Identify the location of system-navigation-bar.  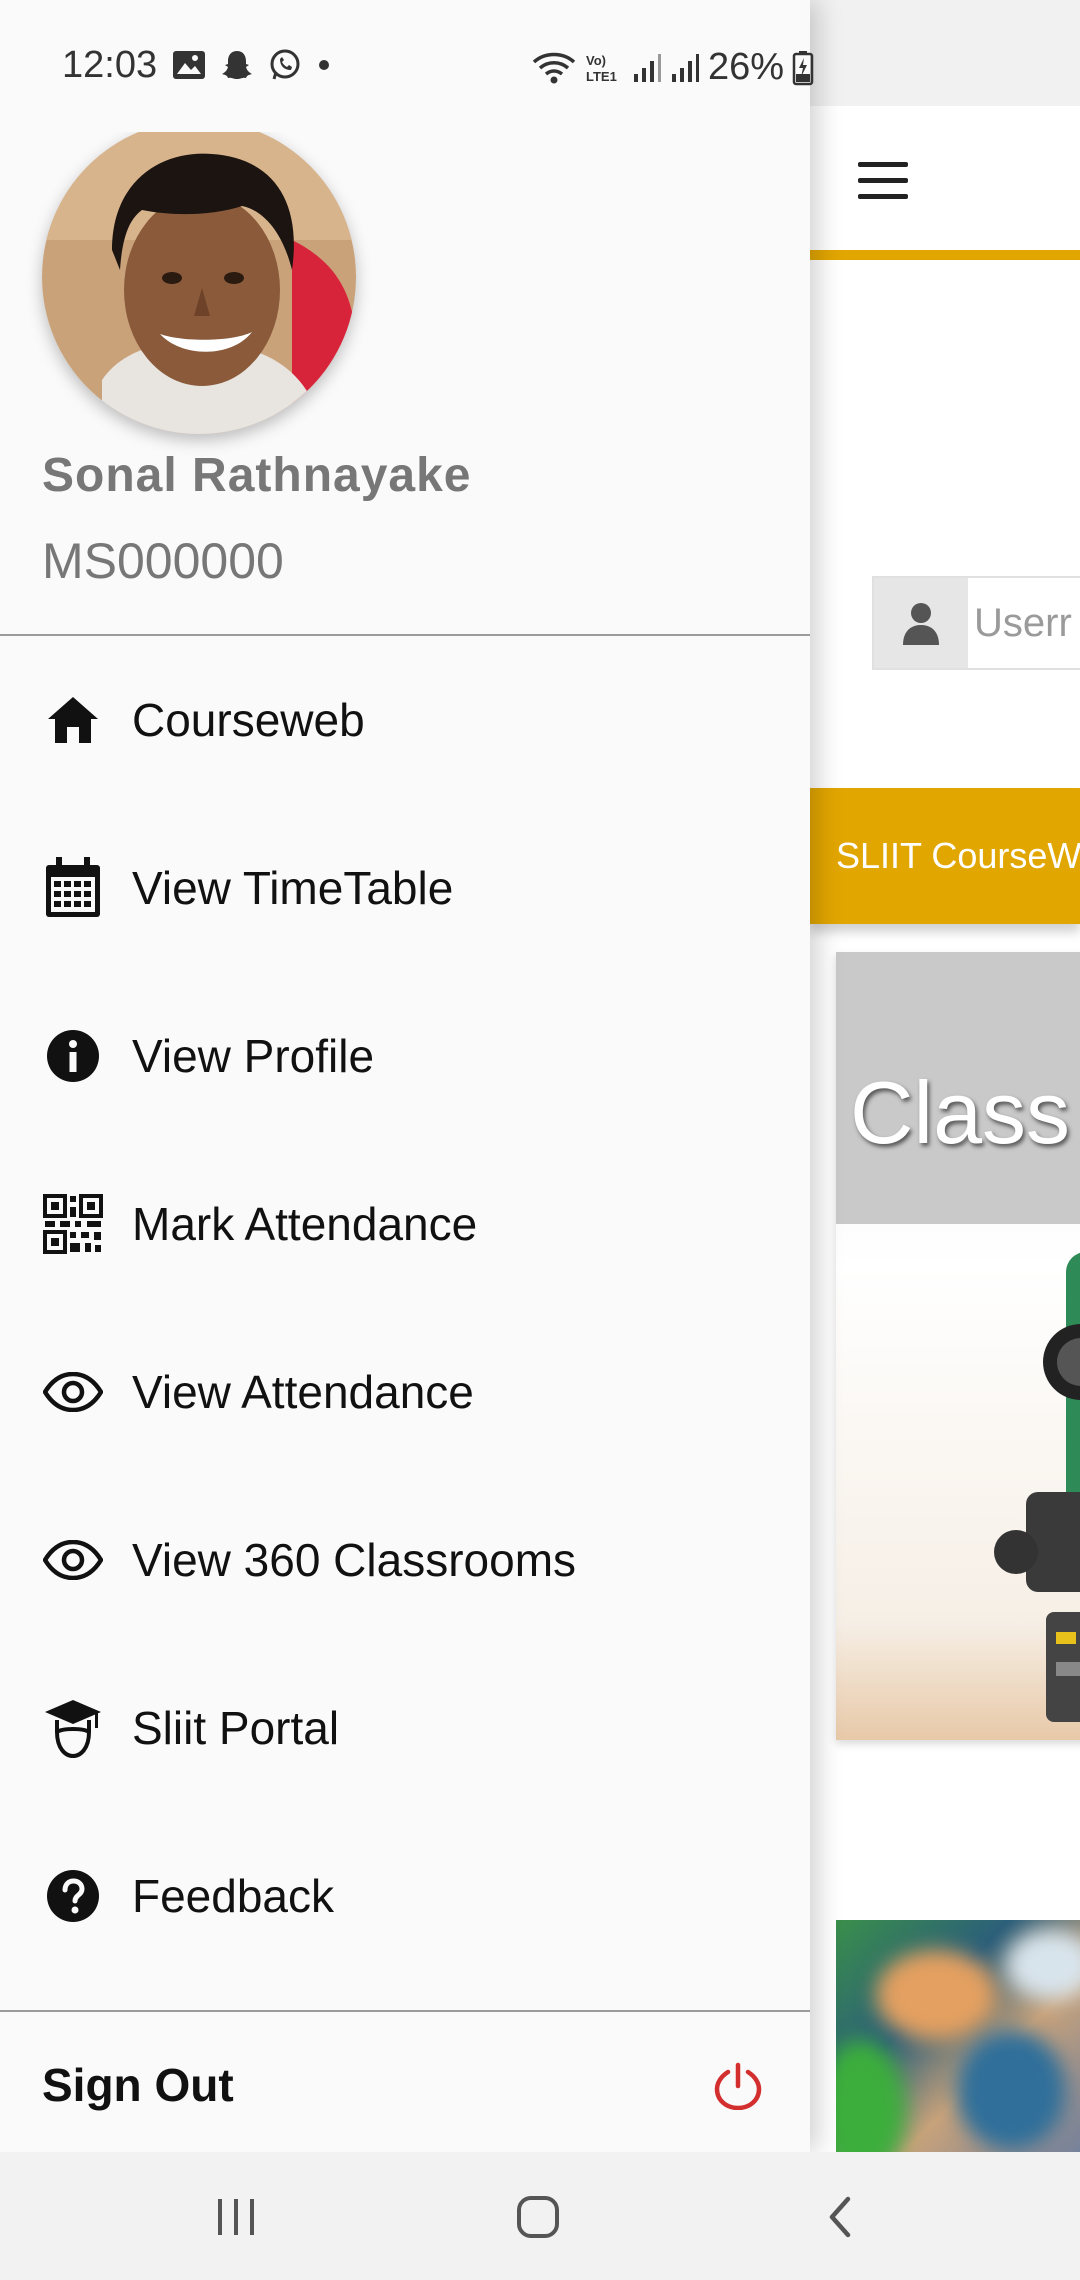
(540, 2216).